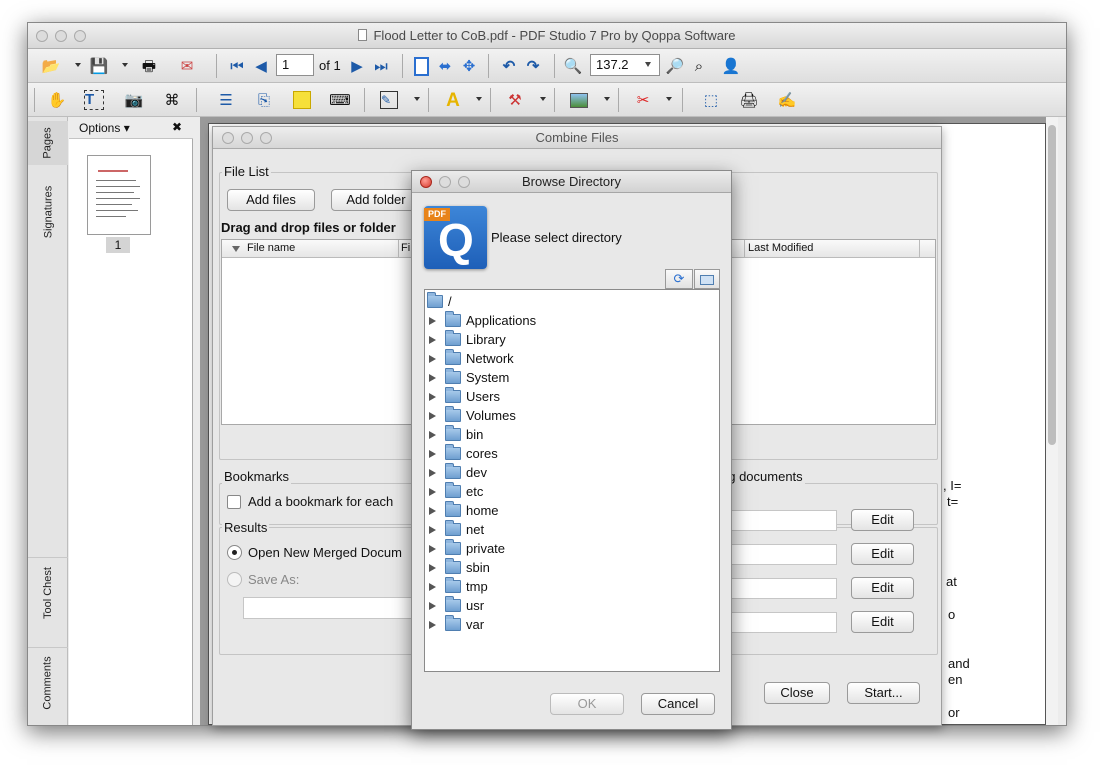 Image resolution: width=1100 pixels, height=776 pixels. I want to click on highlight-dropdown-icon, so click(479, 99).